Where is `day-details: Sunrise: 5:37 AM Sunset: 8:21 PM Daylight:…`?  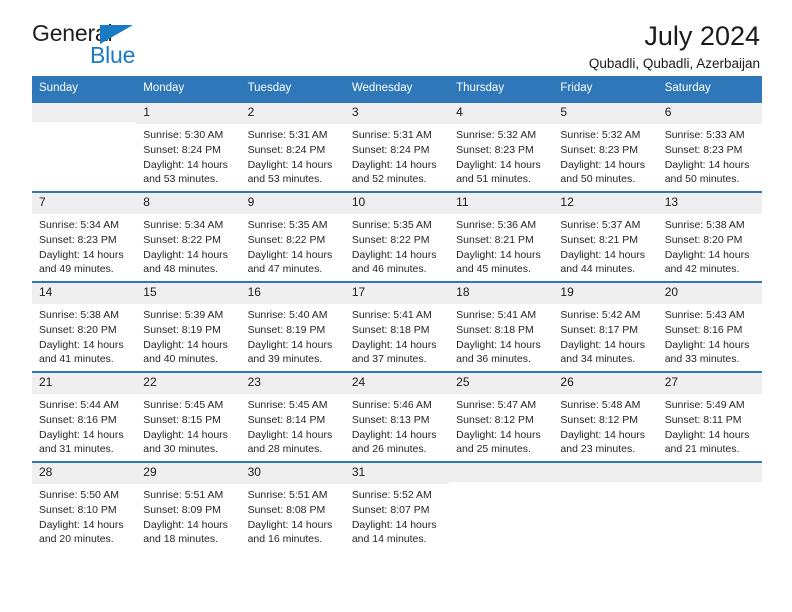
day-details: Sunrise: 5:37 AM Sunset: 8:21 PM Daylight:… is located at coordinates (605, 246).